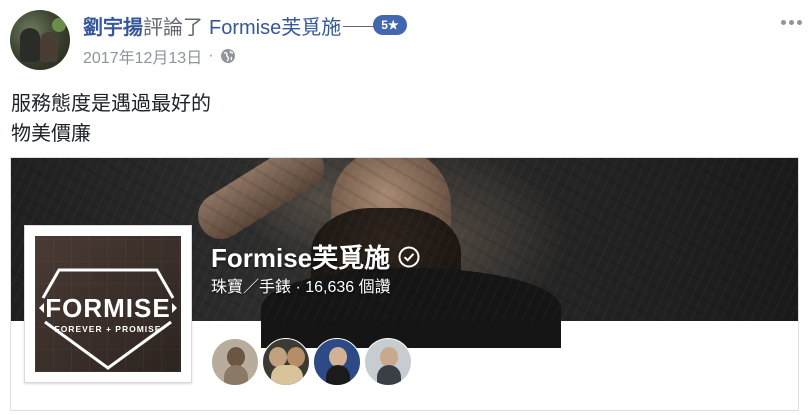 The width and height of the screenshot is (811, 415). Describe the element at coordinates (142, 56) in the screenshot. I see `post-date-link: 2017年12月13日` at that location.